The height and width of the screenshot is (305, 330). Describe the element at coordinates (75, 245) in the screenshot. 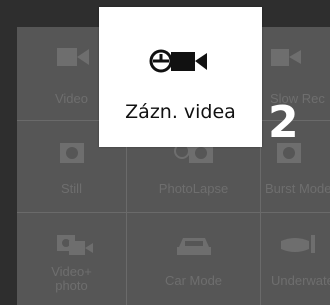

I see `video-photo-icon` at that location.